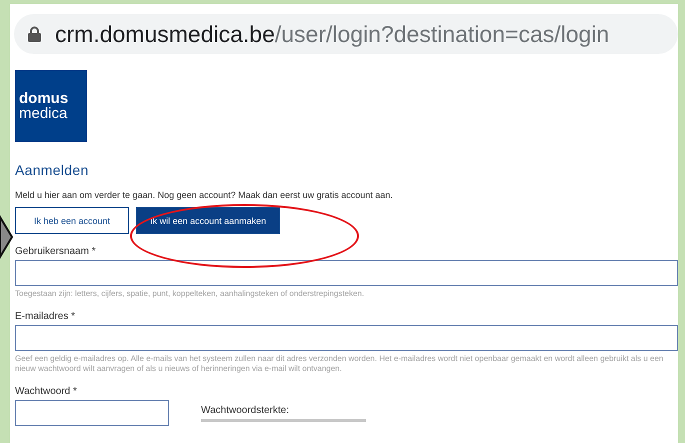  Describe the element at coordinates (34, 34) in the screenshot. I see `lock-icon` at that location.